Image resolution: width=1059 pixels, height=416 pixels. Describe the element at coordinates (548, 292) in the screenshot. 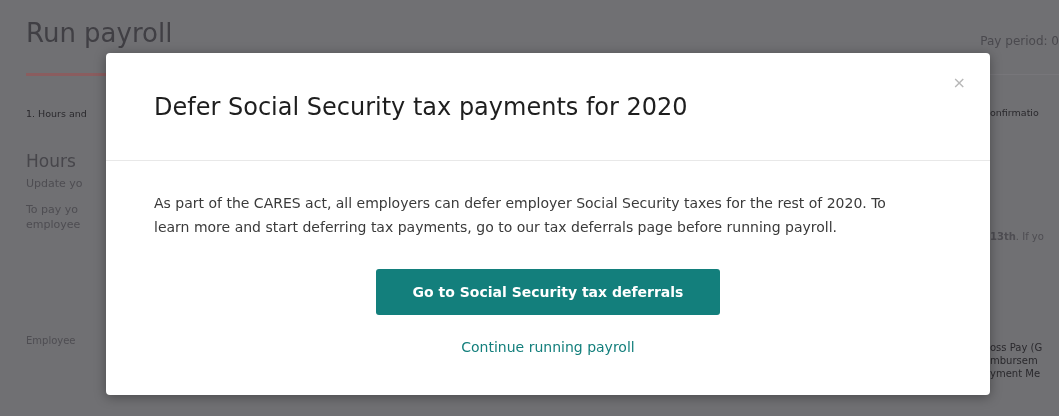

I see `deferrals-button: Go to Social Security tax deferrals` at that location.